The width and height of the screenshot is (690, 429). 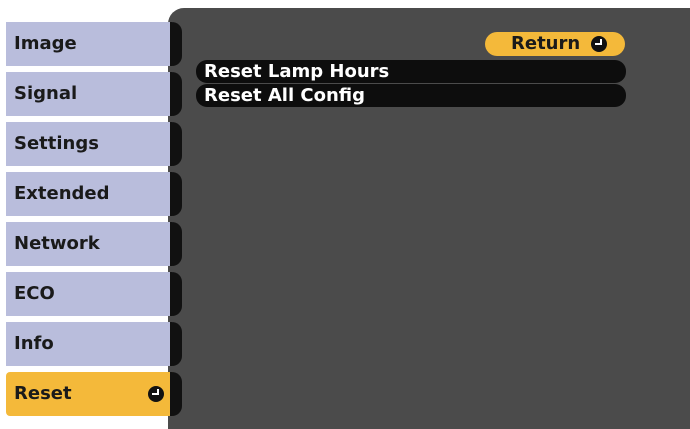 I want to click on menu-item-settings: Settings, so click(x=94, y=144).